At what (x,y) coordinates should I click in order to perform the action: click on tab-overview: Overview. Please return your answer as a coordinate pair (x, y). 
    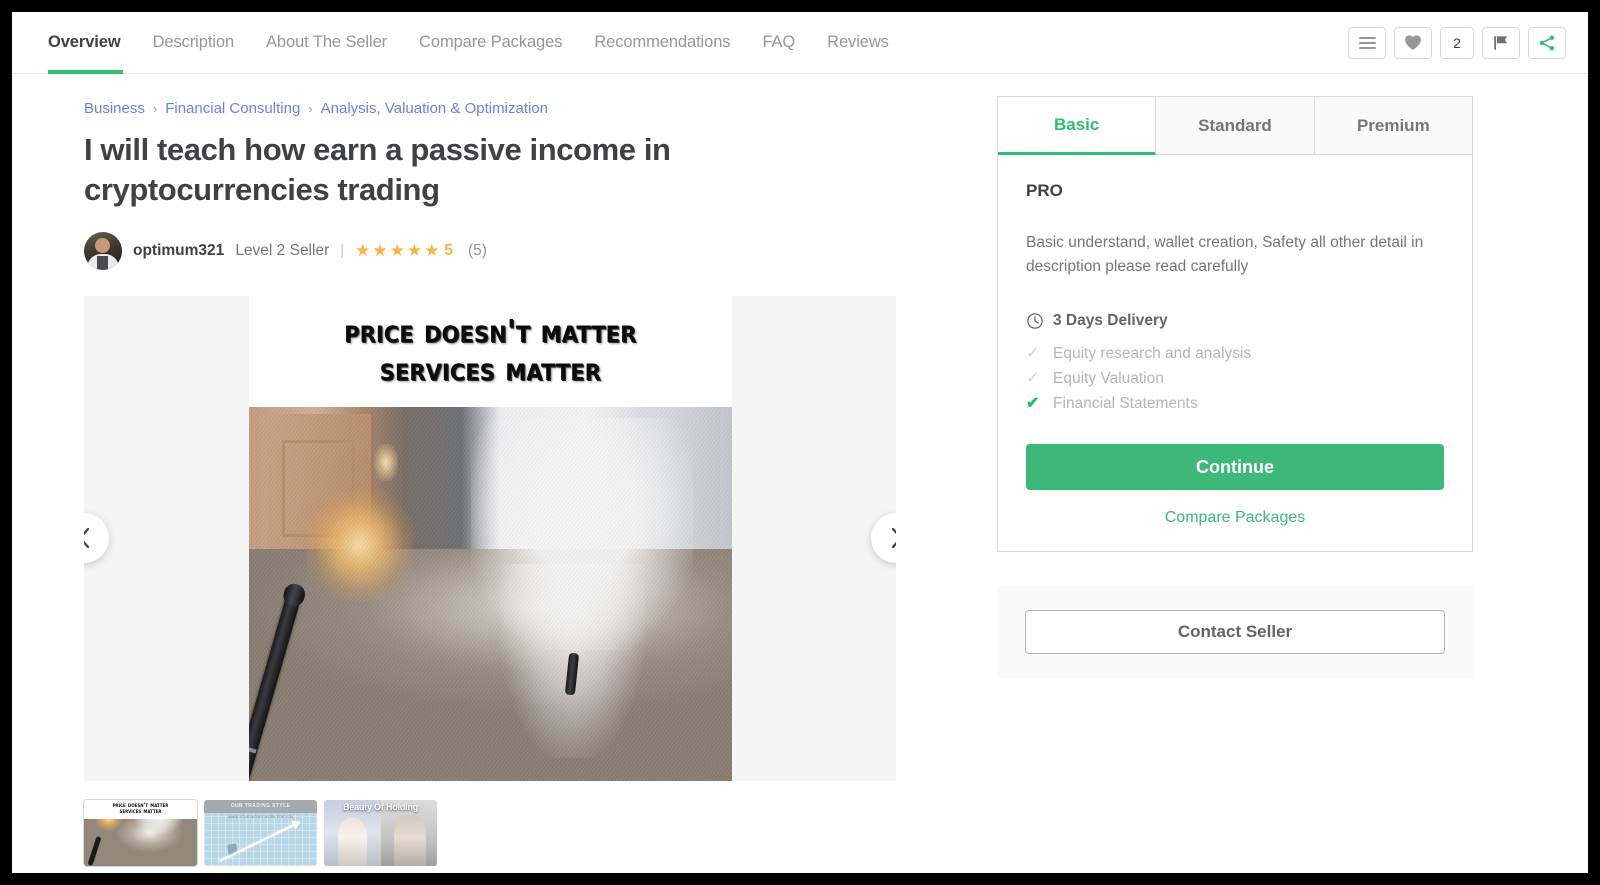
    Looking at the image, I should click on (85, 43).